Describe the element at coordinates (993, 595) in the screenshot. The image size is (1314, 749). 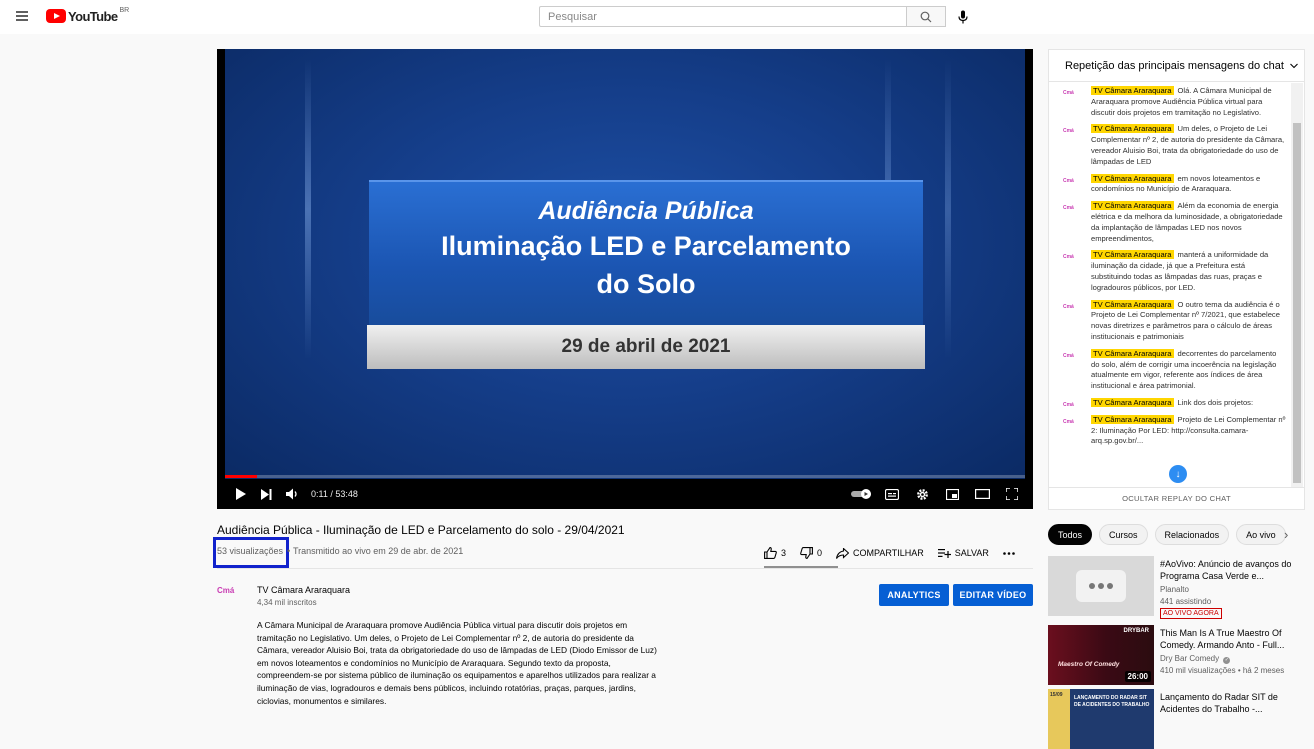
I see `edit-video-button: EDITAR VÍDEO` at that location.